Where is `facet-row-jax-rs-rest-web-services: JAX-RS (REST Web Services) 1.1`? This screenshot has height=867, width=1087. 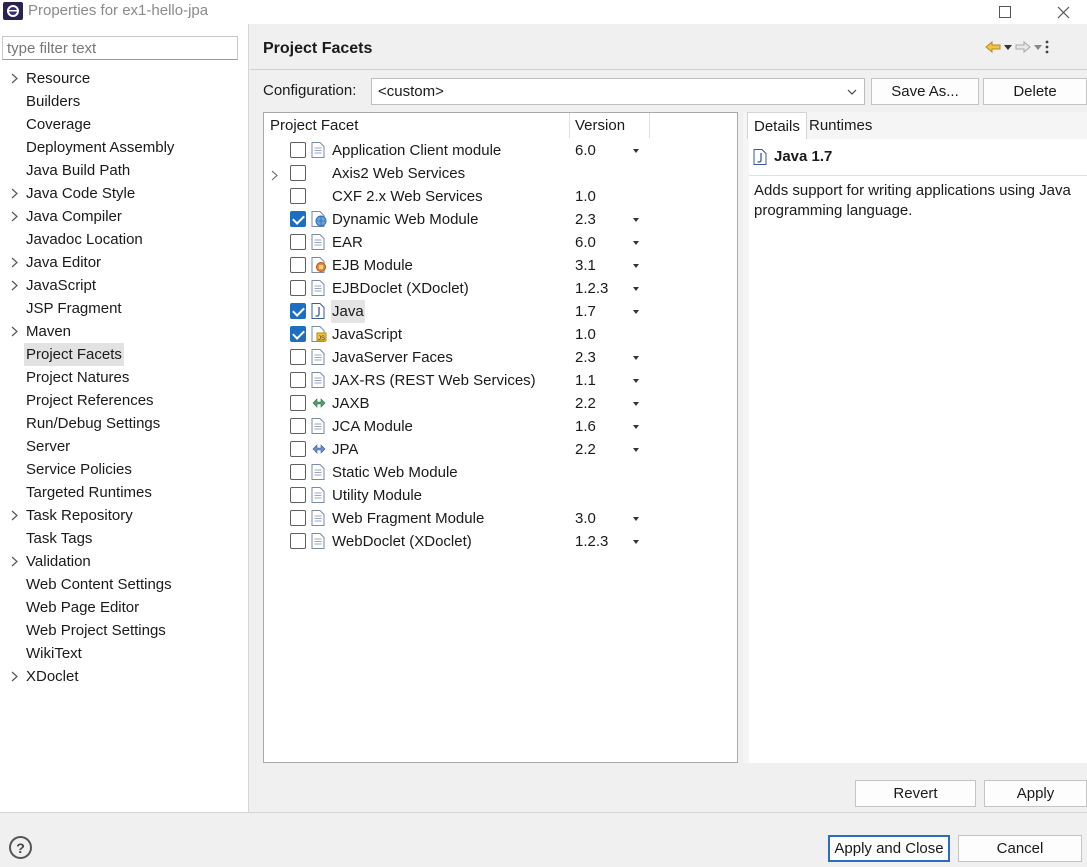 facet-row-jax-rs-rest-web-services: JAX-RS (REST Web Services) 1.1 is located at coordinates (500, 380).